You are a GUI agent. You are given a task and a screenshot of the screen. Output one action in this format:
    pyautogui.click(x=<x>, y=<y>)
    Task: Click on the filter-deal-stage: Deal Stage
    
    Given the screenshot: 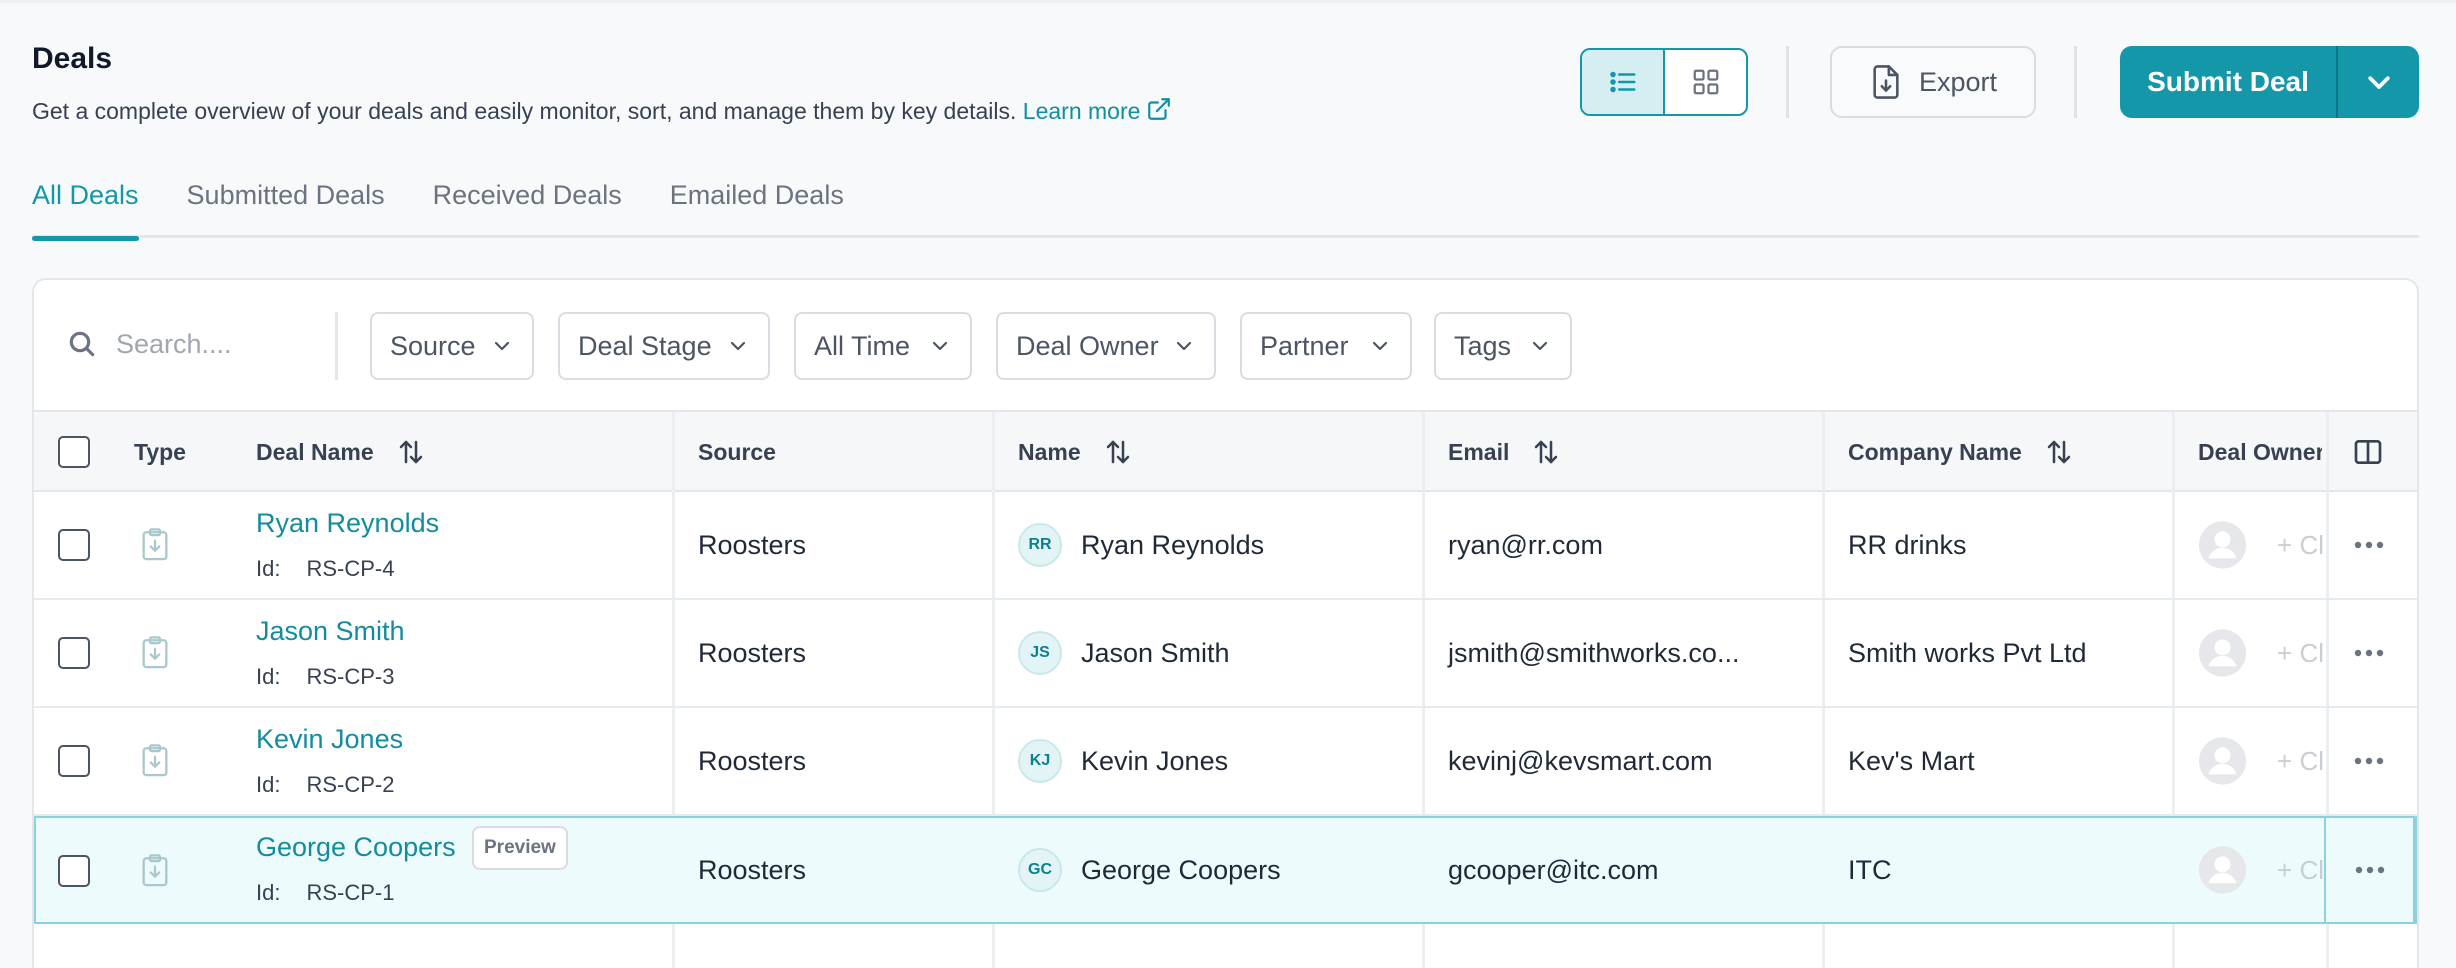 What is the action you would take?
    pyautogui.click(x=664, y=346)
    